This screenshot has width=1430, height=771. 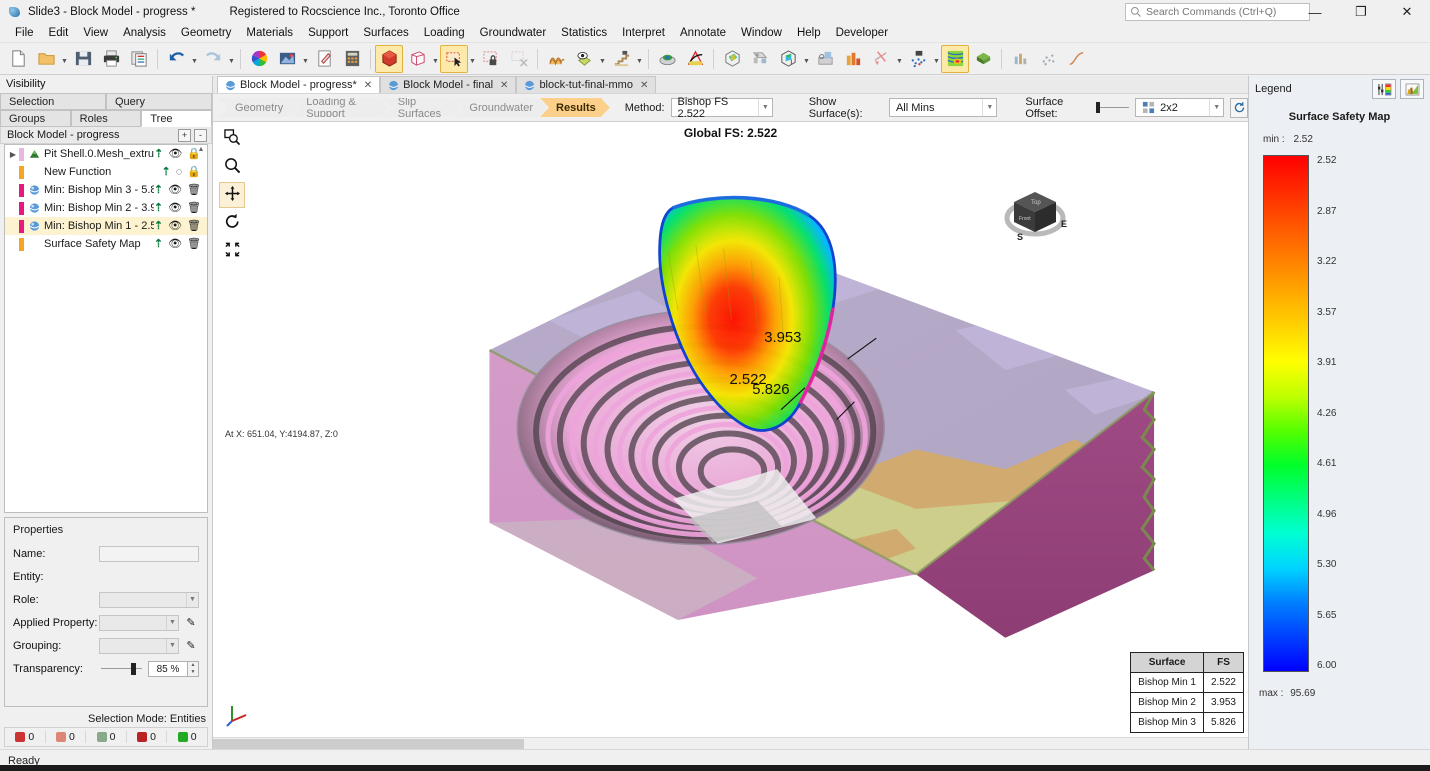 I want to click on zoom-all-tool, so click(x=232, y=251).